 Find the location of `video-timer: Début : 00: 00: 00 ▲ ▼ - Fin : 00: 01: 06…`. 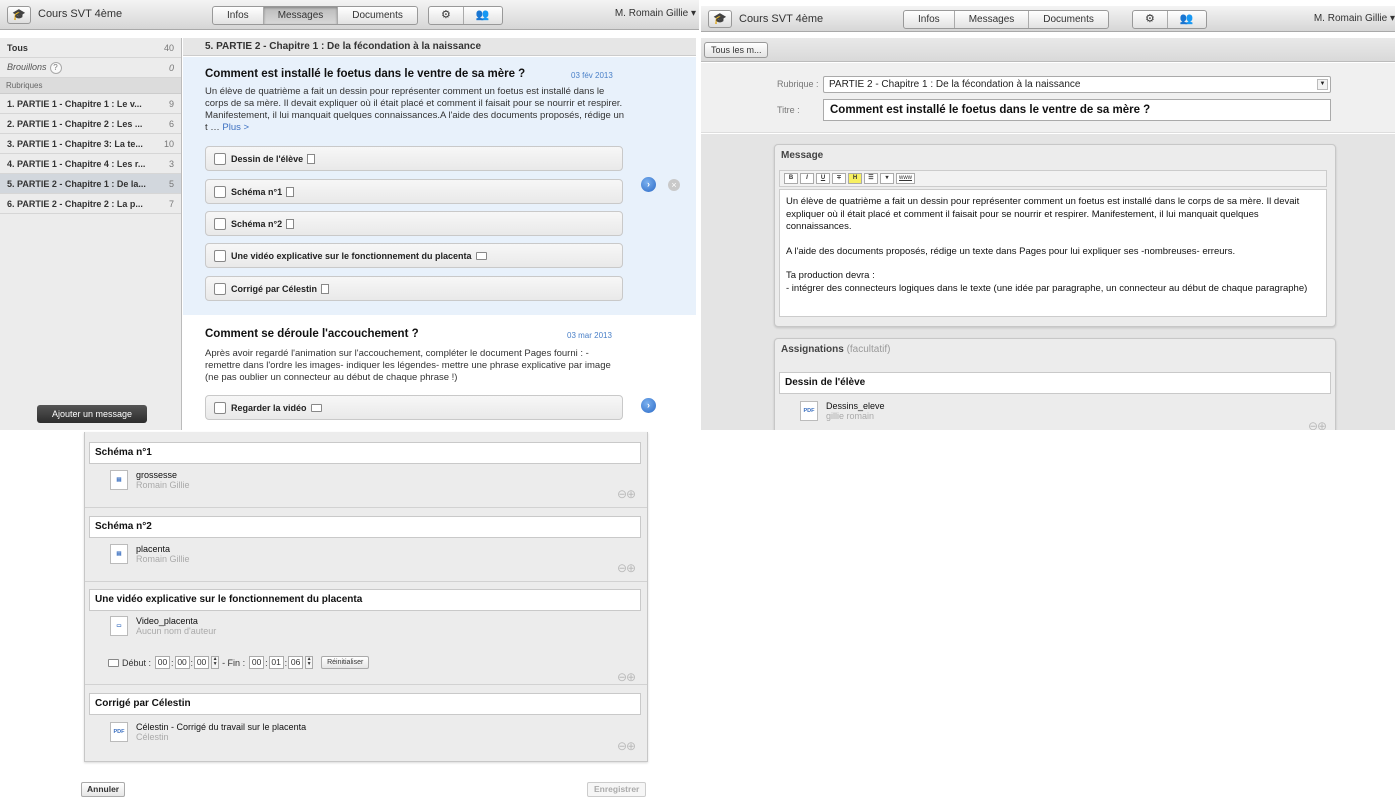

video-timer: Début : 00: 00: 00 ▲ ▼ - Fin : 00: 01: 06… is located at coordinates (239, 662).